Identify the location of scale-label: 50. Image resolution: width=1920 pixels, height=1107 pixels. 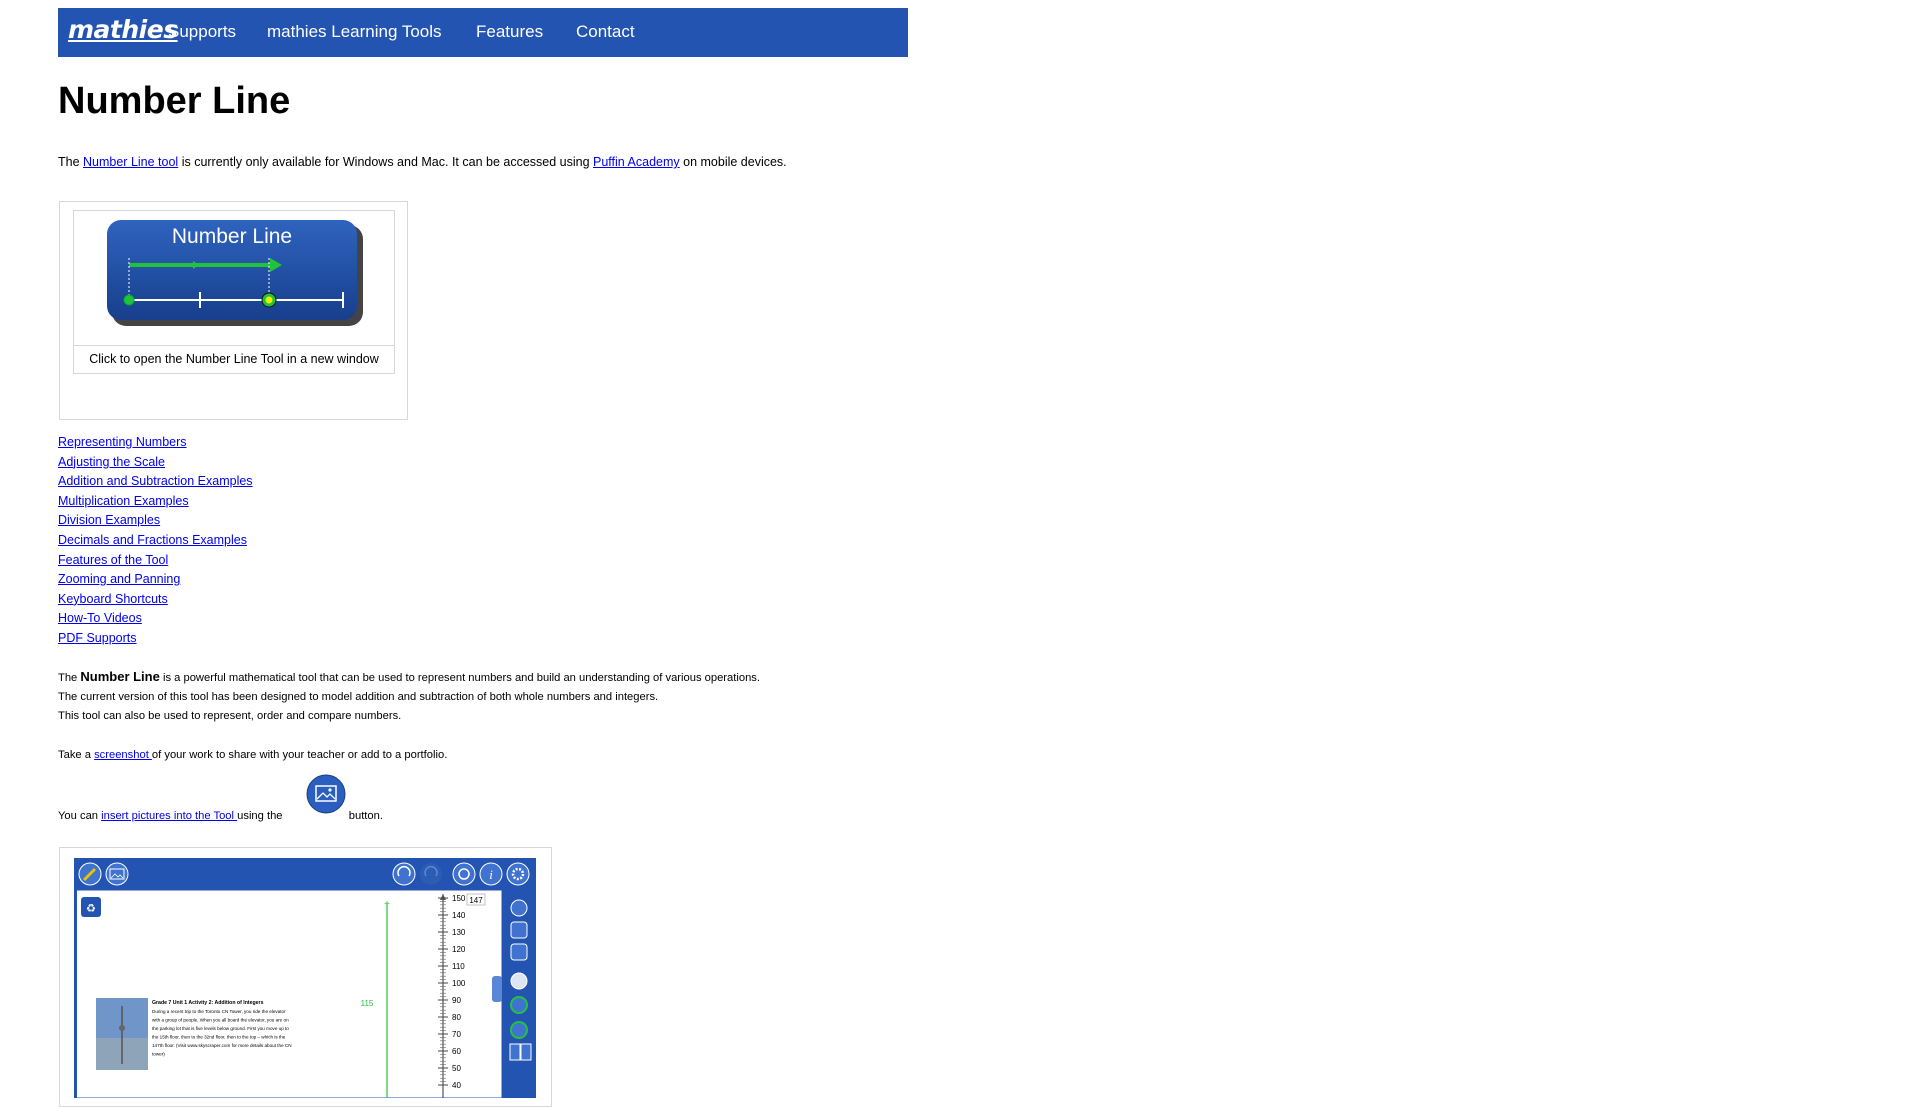
(456, 1068).